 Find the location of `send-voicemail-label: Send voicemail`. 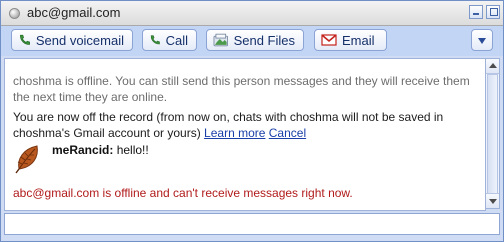

send-voicemail-label: Send voicemail is located at coordinates (79, 40).